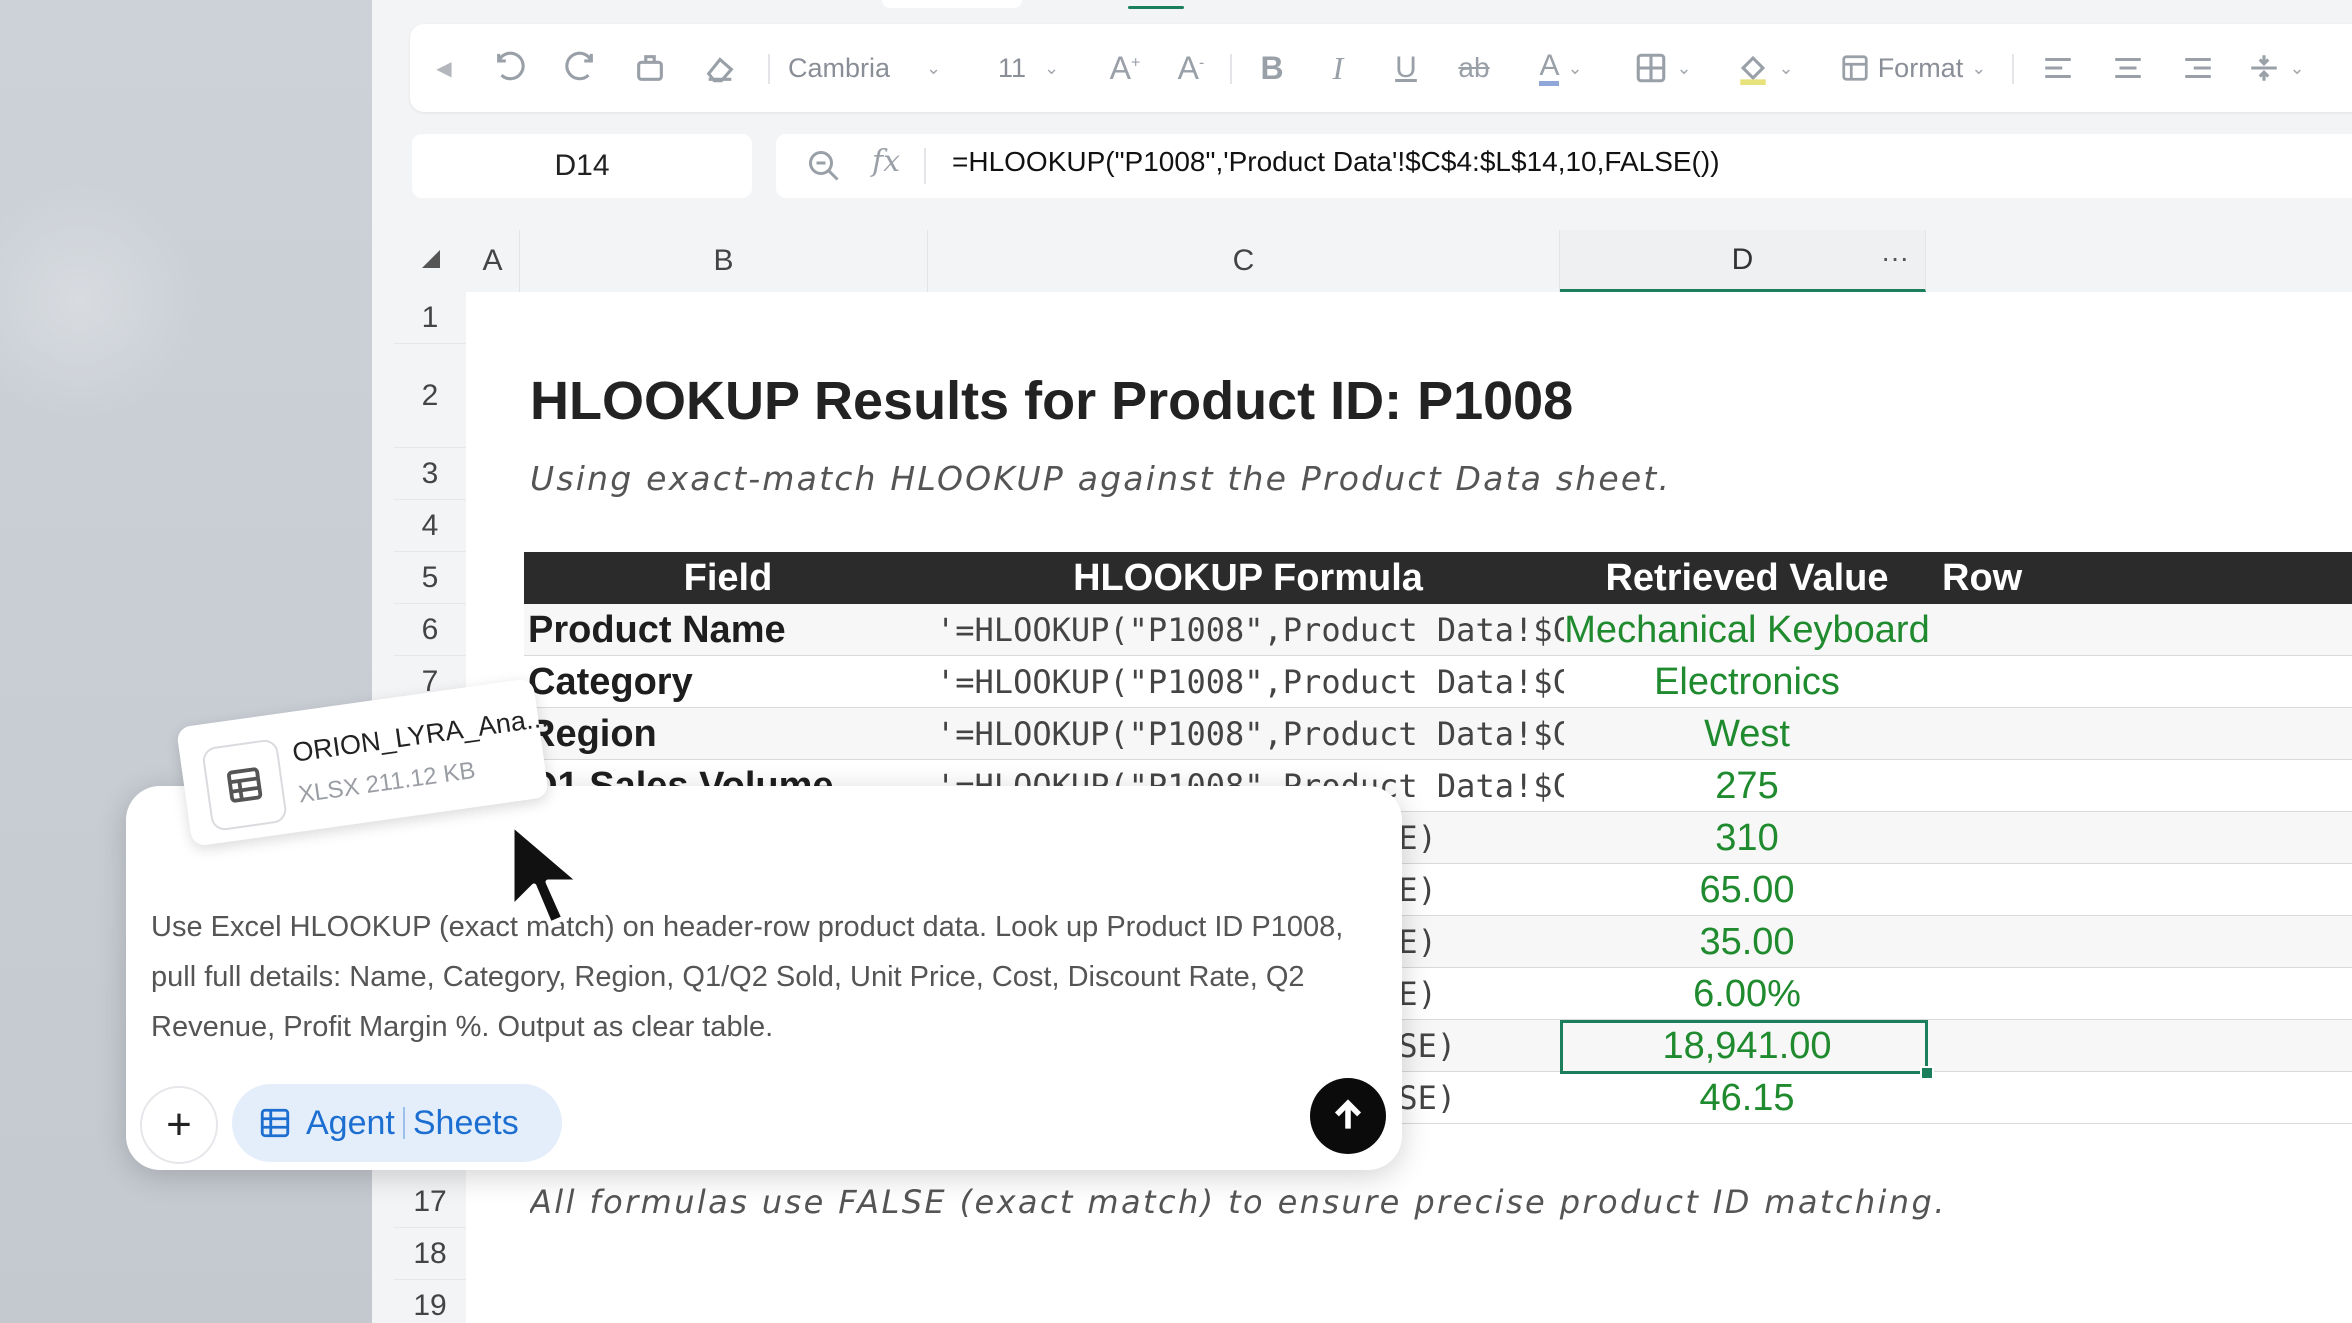 This screenshot has height=1323, width=2352. I want to click on borders-icon: ⌄, so click(1663, 68).